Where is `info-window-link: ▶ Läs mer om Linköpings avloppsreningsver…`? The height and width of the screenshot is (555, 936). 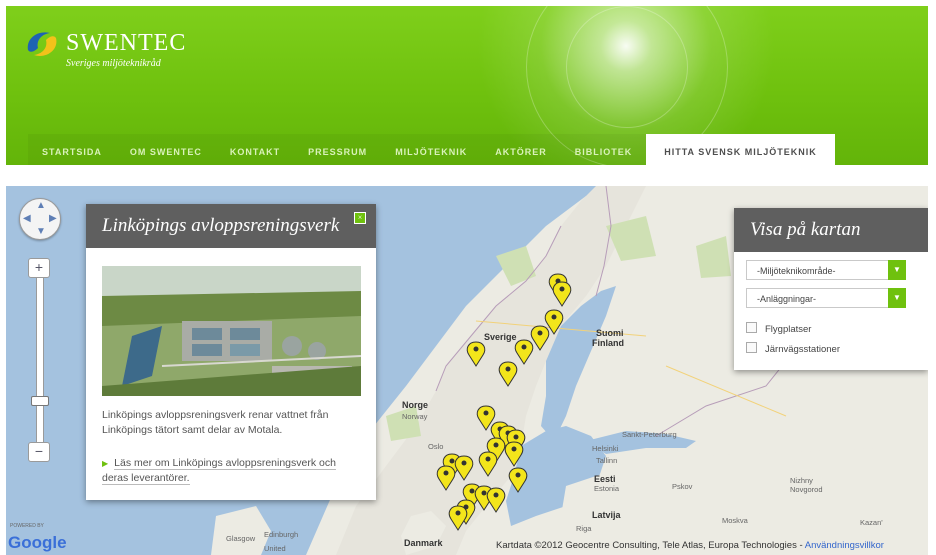
info-window-link: ▶ Läs mer om Linköpings avloppsreningsver… is located at coordinates (233, 471).